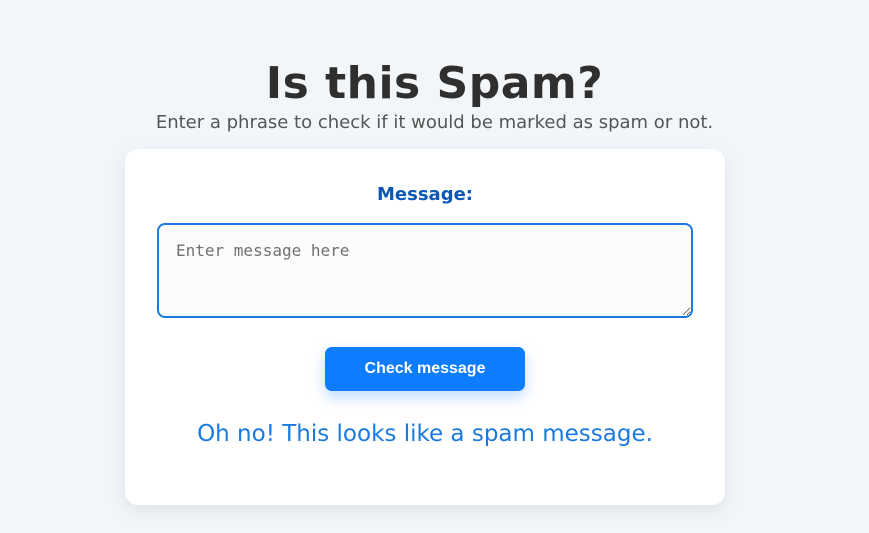  What do you see at coordinates (425, 369) in the screenshot?
I see `check-message-button: Check message` at bounding box center [425, 369].